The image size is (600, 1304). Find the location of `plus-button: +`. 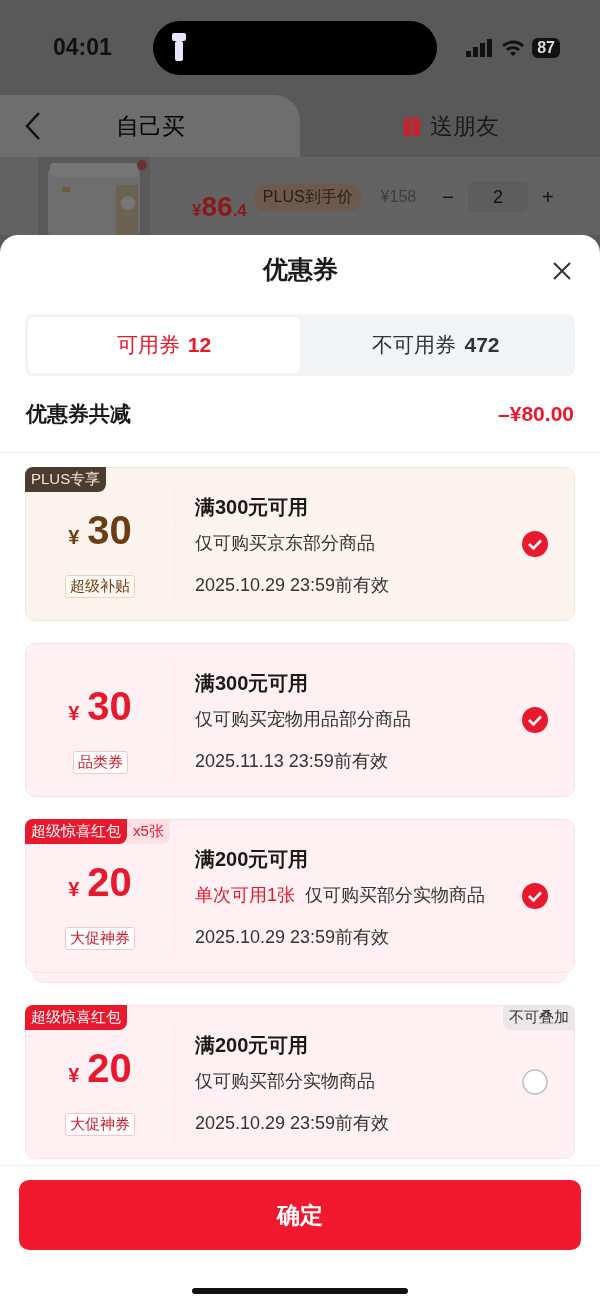

plus-button: + is located at coordinates (547, 197).